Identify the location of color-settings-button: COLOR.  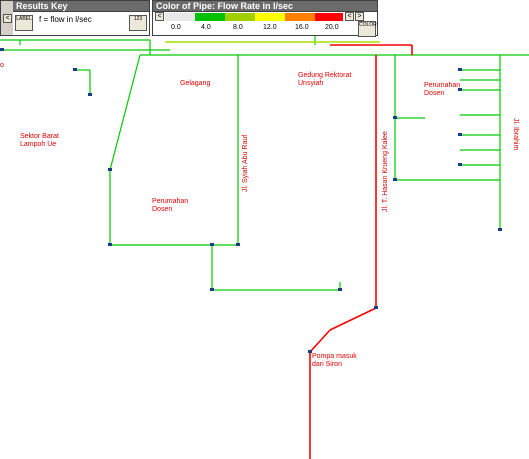
(367, 29).